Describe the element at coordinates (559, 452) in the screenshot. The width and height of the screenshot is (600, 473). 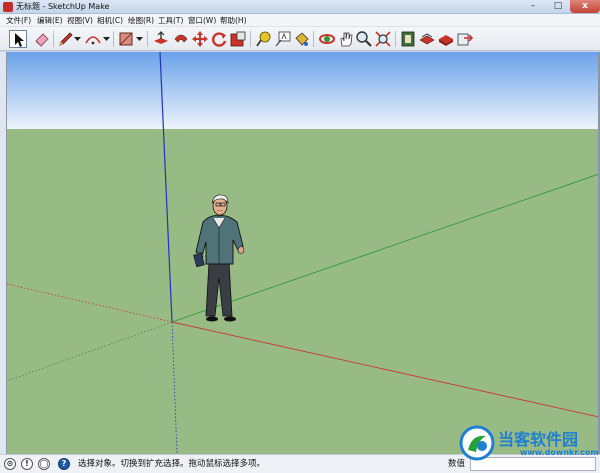
I see `watermark-url: www.downkr.com` at that location.